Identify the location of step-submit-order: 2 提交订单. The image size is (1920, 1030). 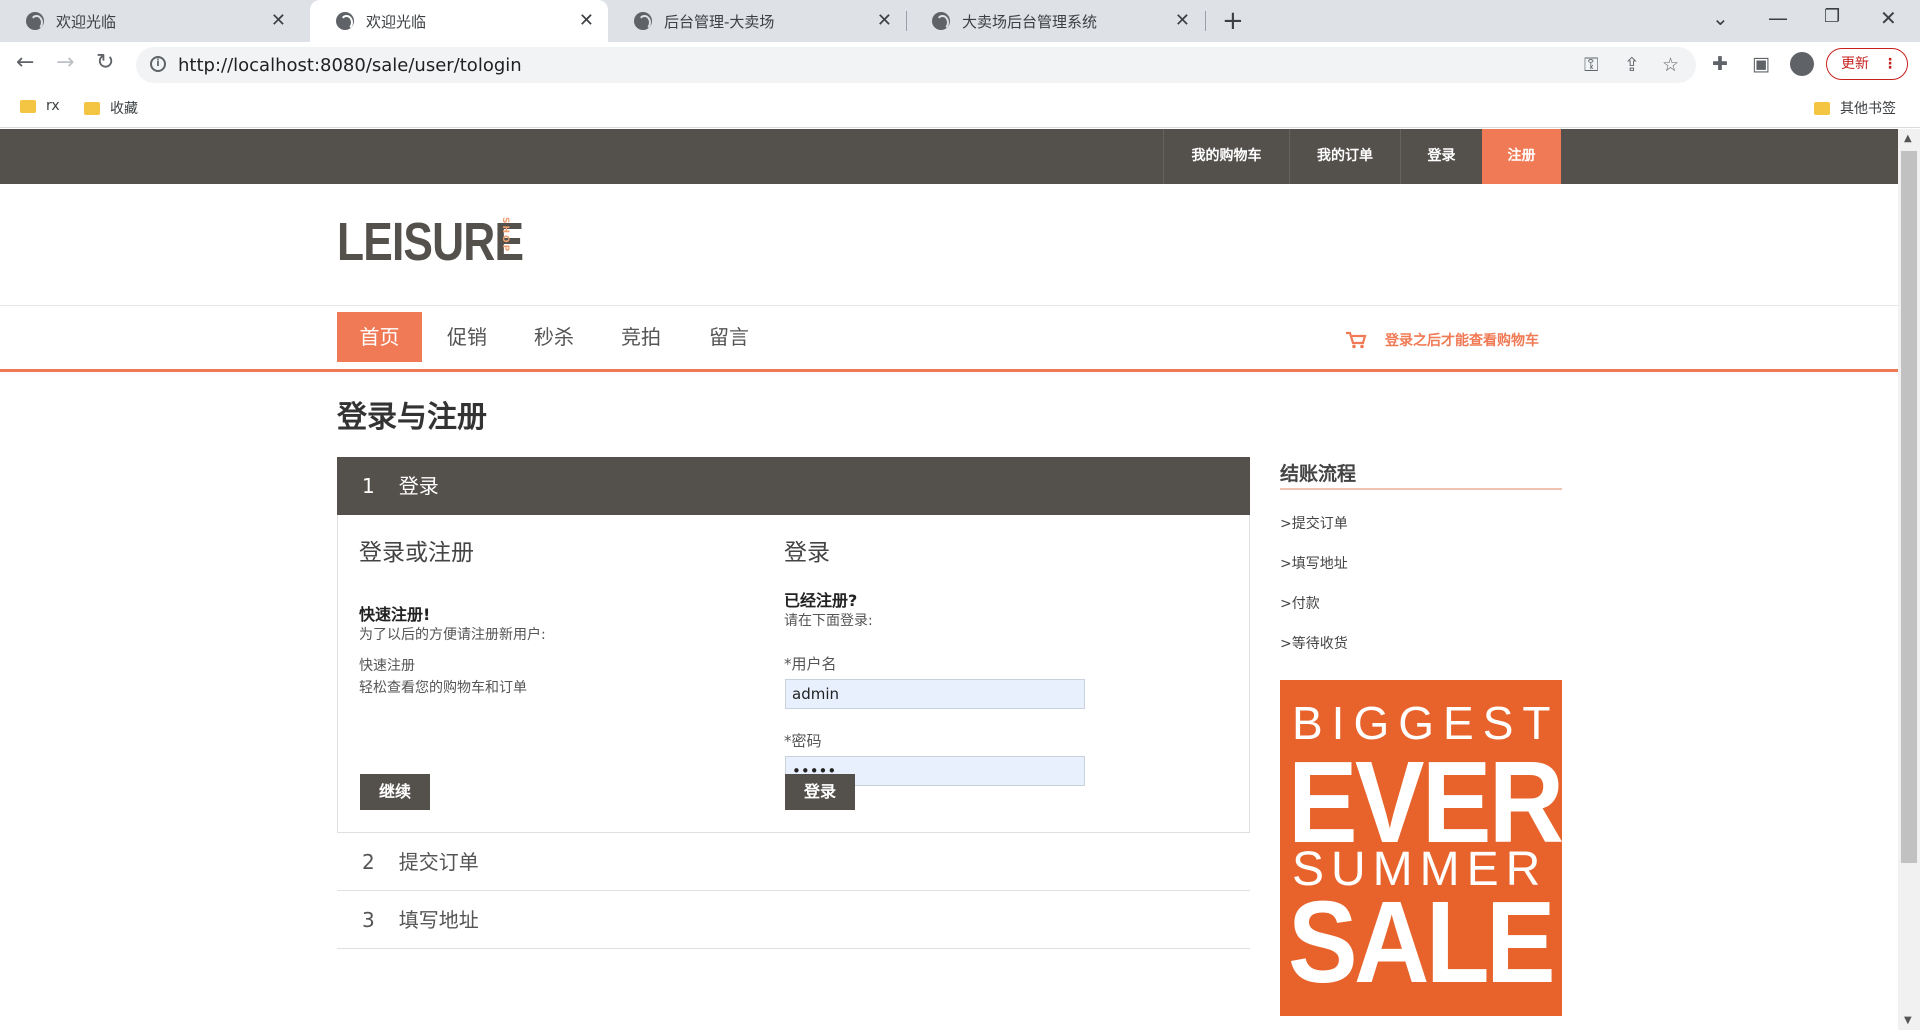
(793, 862).